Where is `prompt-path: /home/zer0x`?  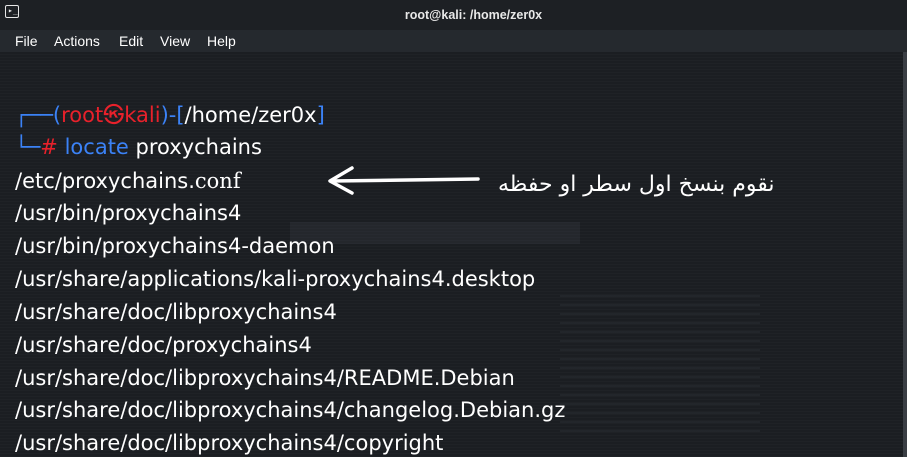 prompt-path: /home/zer0x is located at coordinates (250, 115).